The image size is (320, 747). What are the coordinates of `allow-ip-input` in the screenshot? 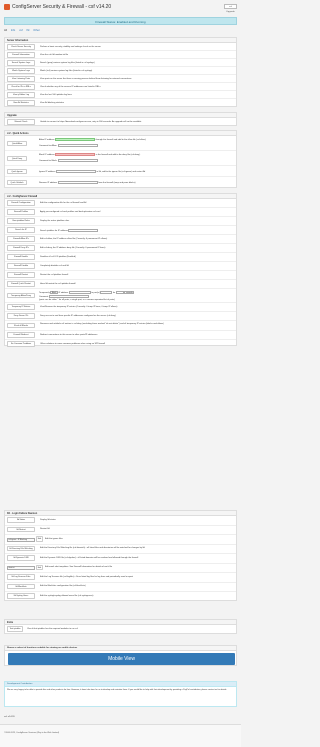 It's located at (75, 139).